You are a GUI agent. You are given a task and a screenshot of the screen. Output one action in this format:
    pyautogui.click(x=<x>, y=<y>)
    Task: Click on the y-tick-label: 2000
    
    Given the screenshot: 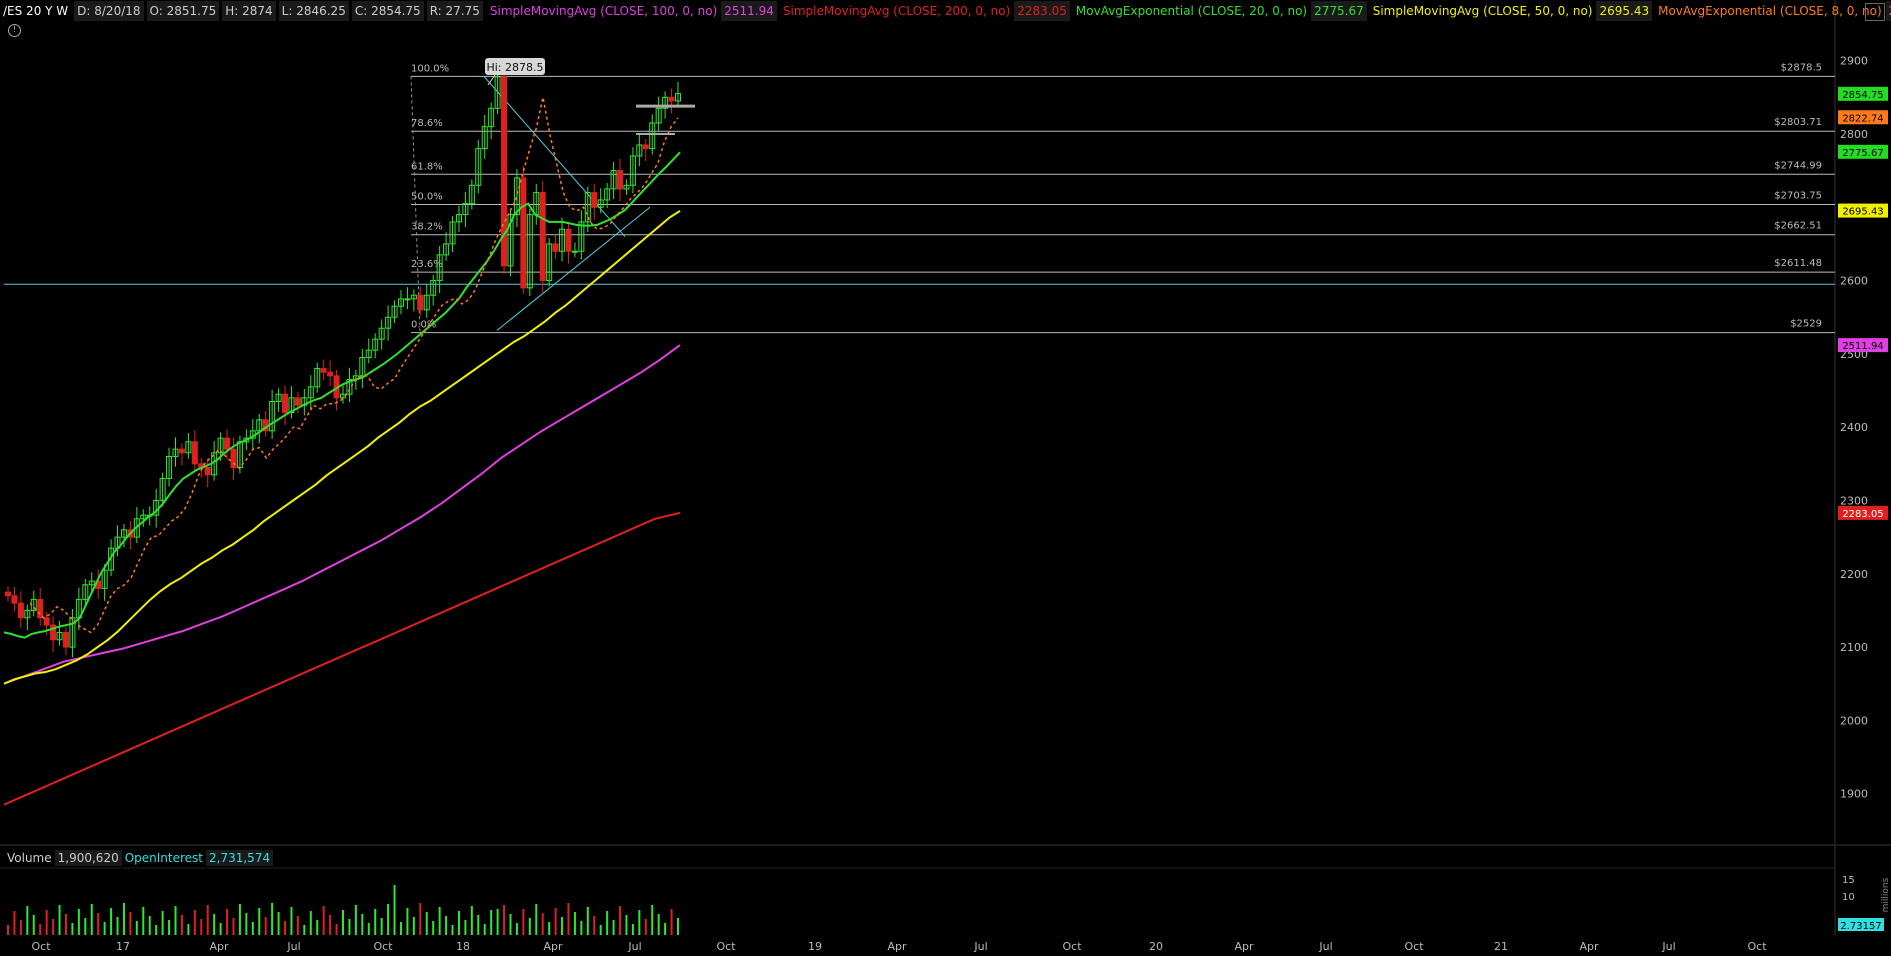 What is the action you would take?
    pyautogui.click(x=1854, y=720)
    